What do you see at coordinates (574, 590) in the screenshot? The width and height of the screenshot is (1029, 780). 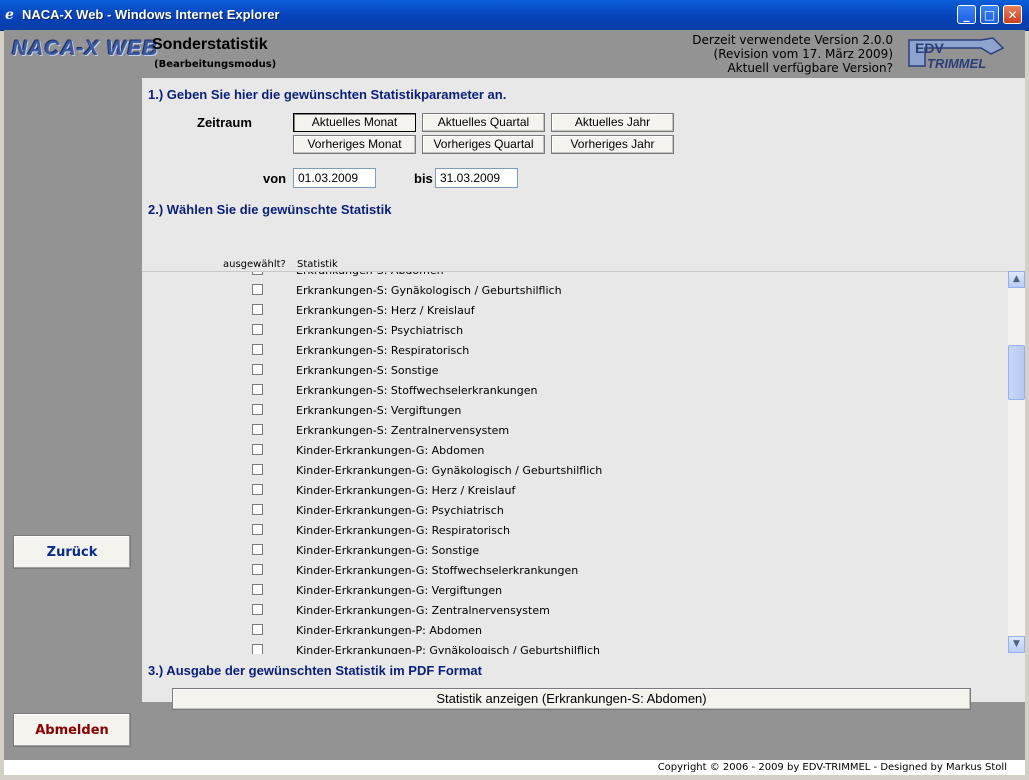 I see `list-item: Kinder-Erkrankungen-G: Vergiftungen` at bounding box center [574, 590].